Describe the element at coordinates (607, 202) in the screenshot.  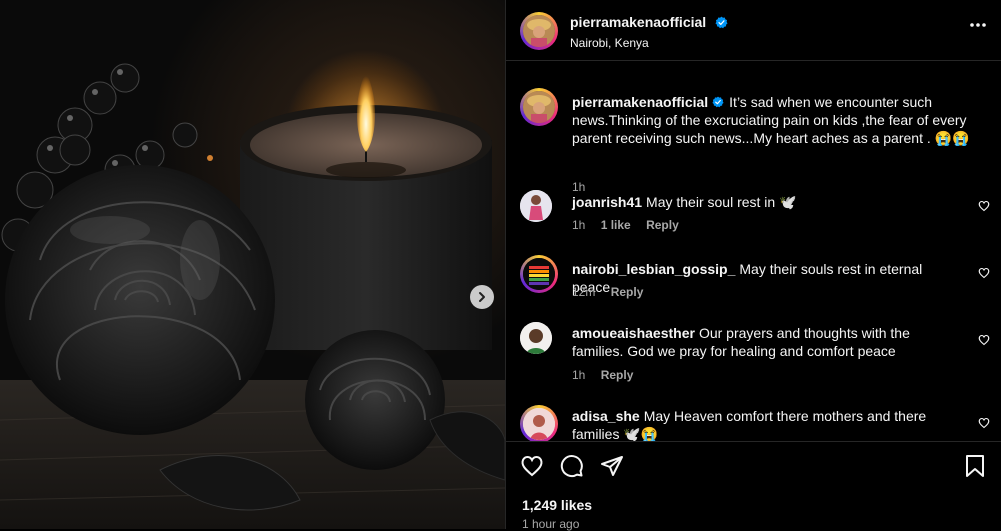
I see `comment-username: joanrish41` at that location.